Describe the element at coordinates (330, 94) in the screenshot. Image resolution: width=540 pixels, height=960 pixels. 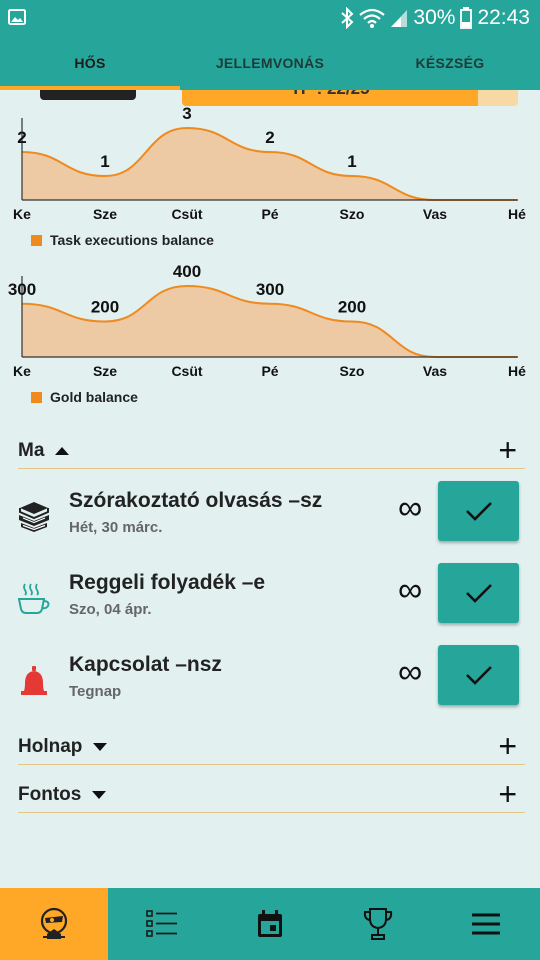
I see `xp-text: TP : 22/25` at that location.